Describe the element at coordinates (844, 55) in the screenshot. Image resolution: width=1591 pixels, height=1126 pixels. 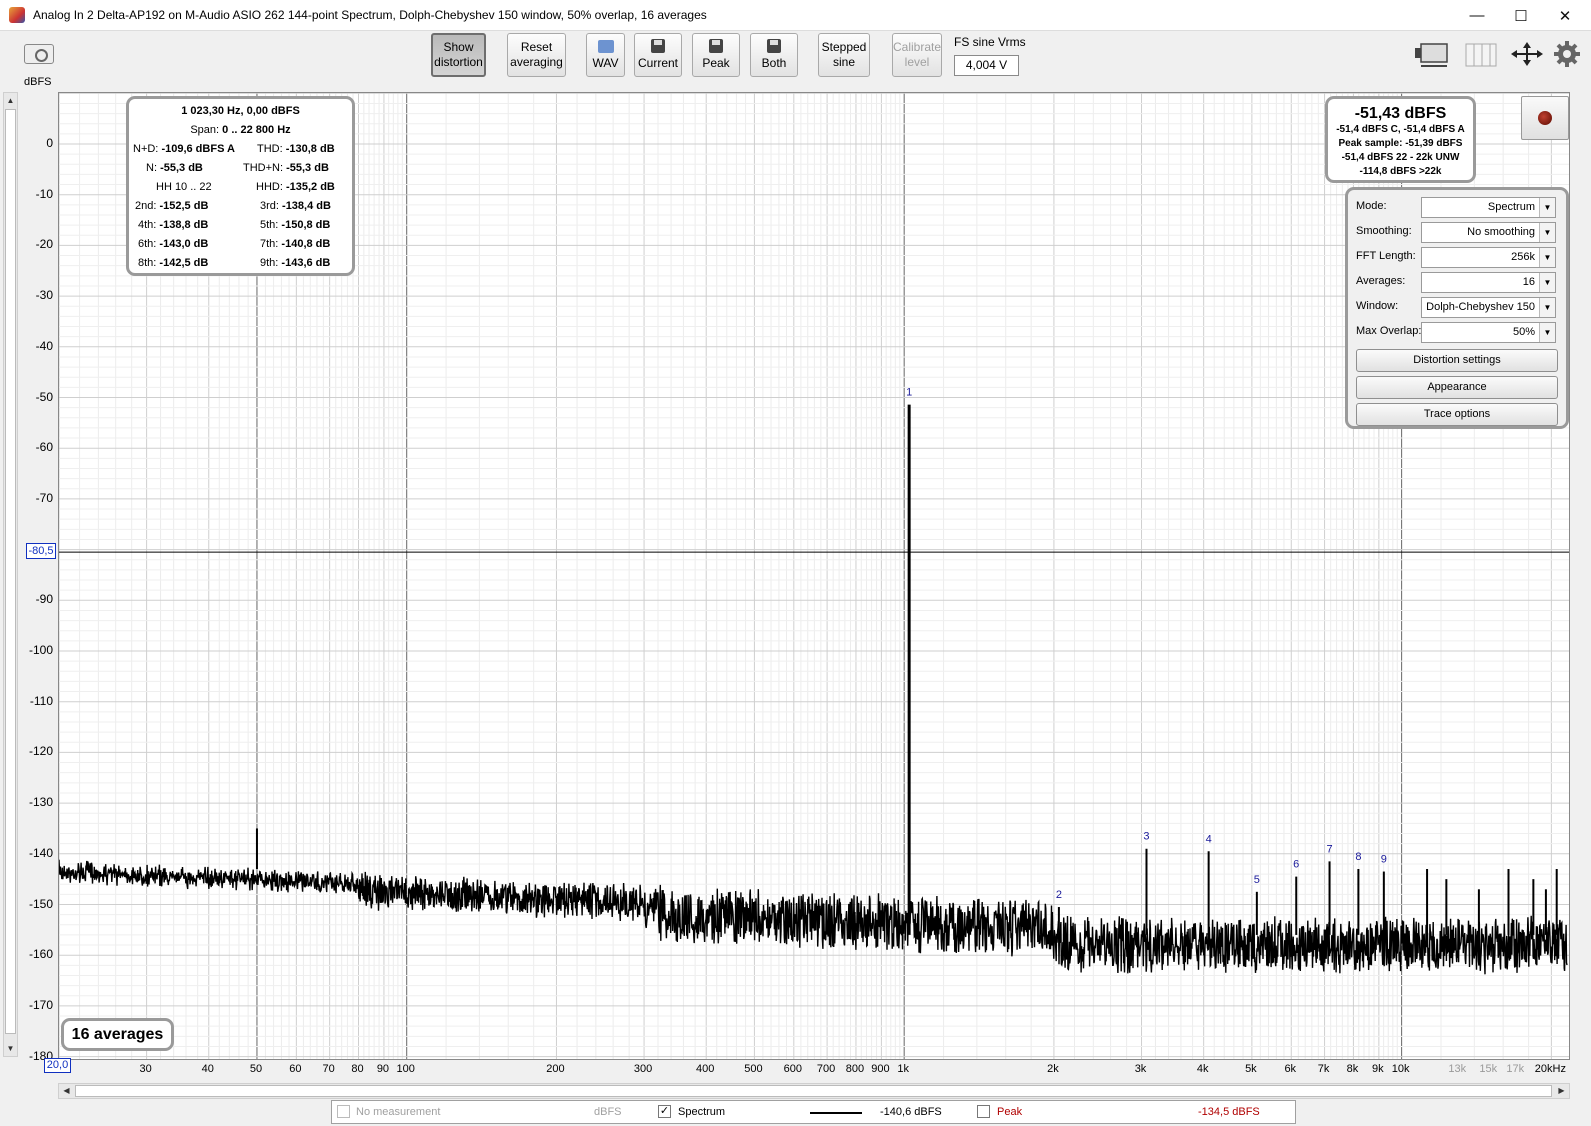
I see `stepped-sine-button: Stepped sine` at that location.